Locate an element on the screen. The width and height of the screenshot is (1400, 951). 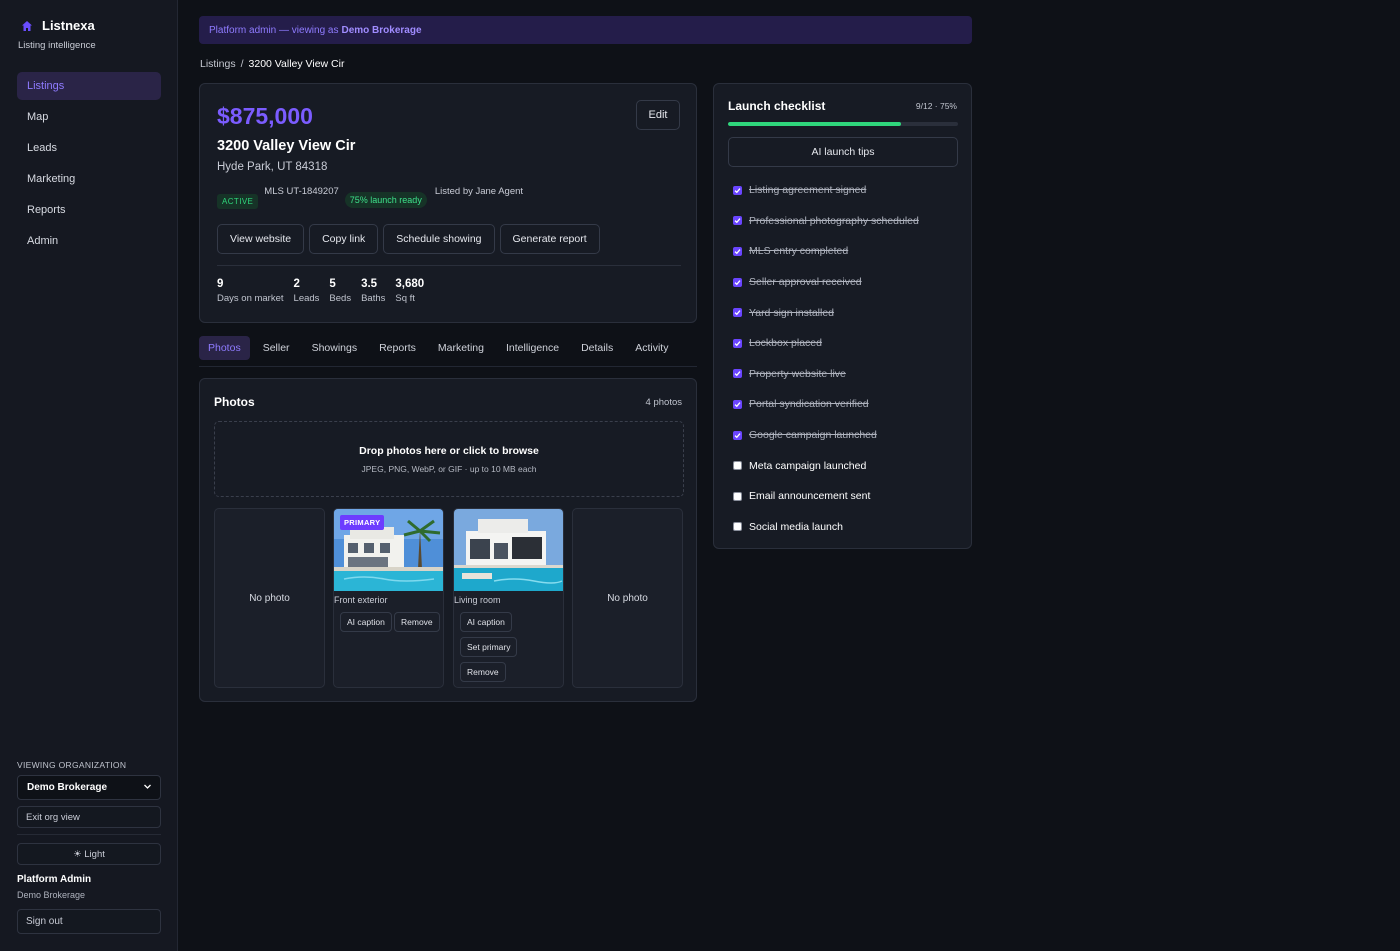
tab-marketing: Marketing is located at coordinates (461, 348).